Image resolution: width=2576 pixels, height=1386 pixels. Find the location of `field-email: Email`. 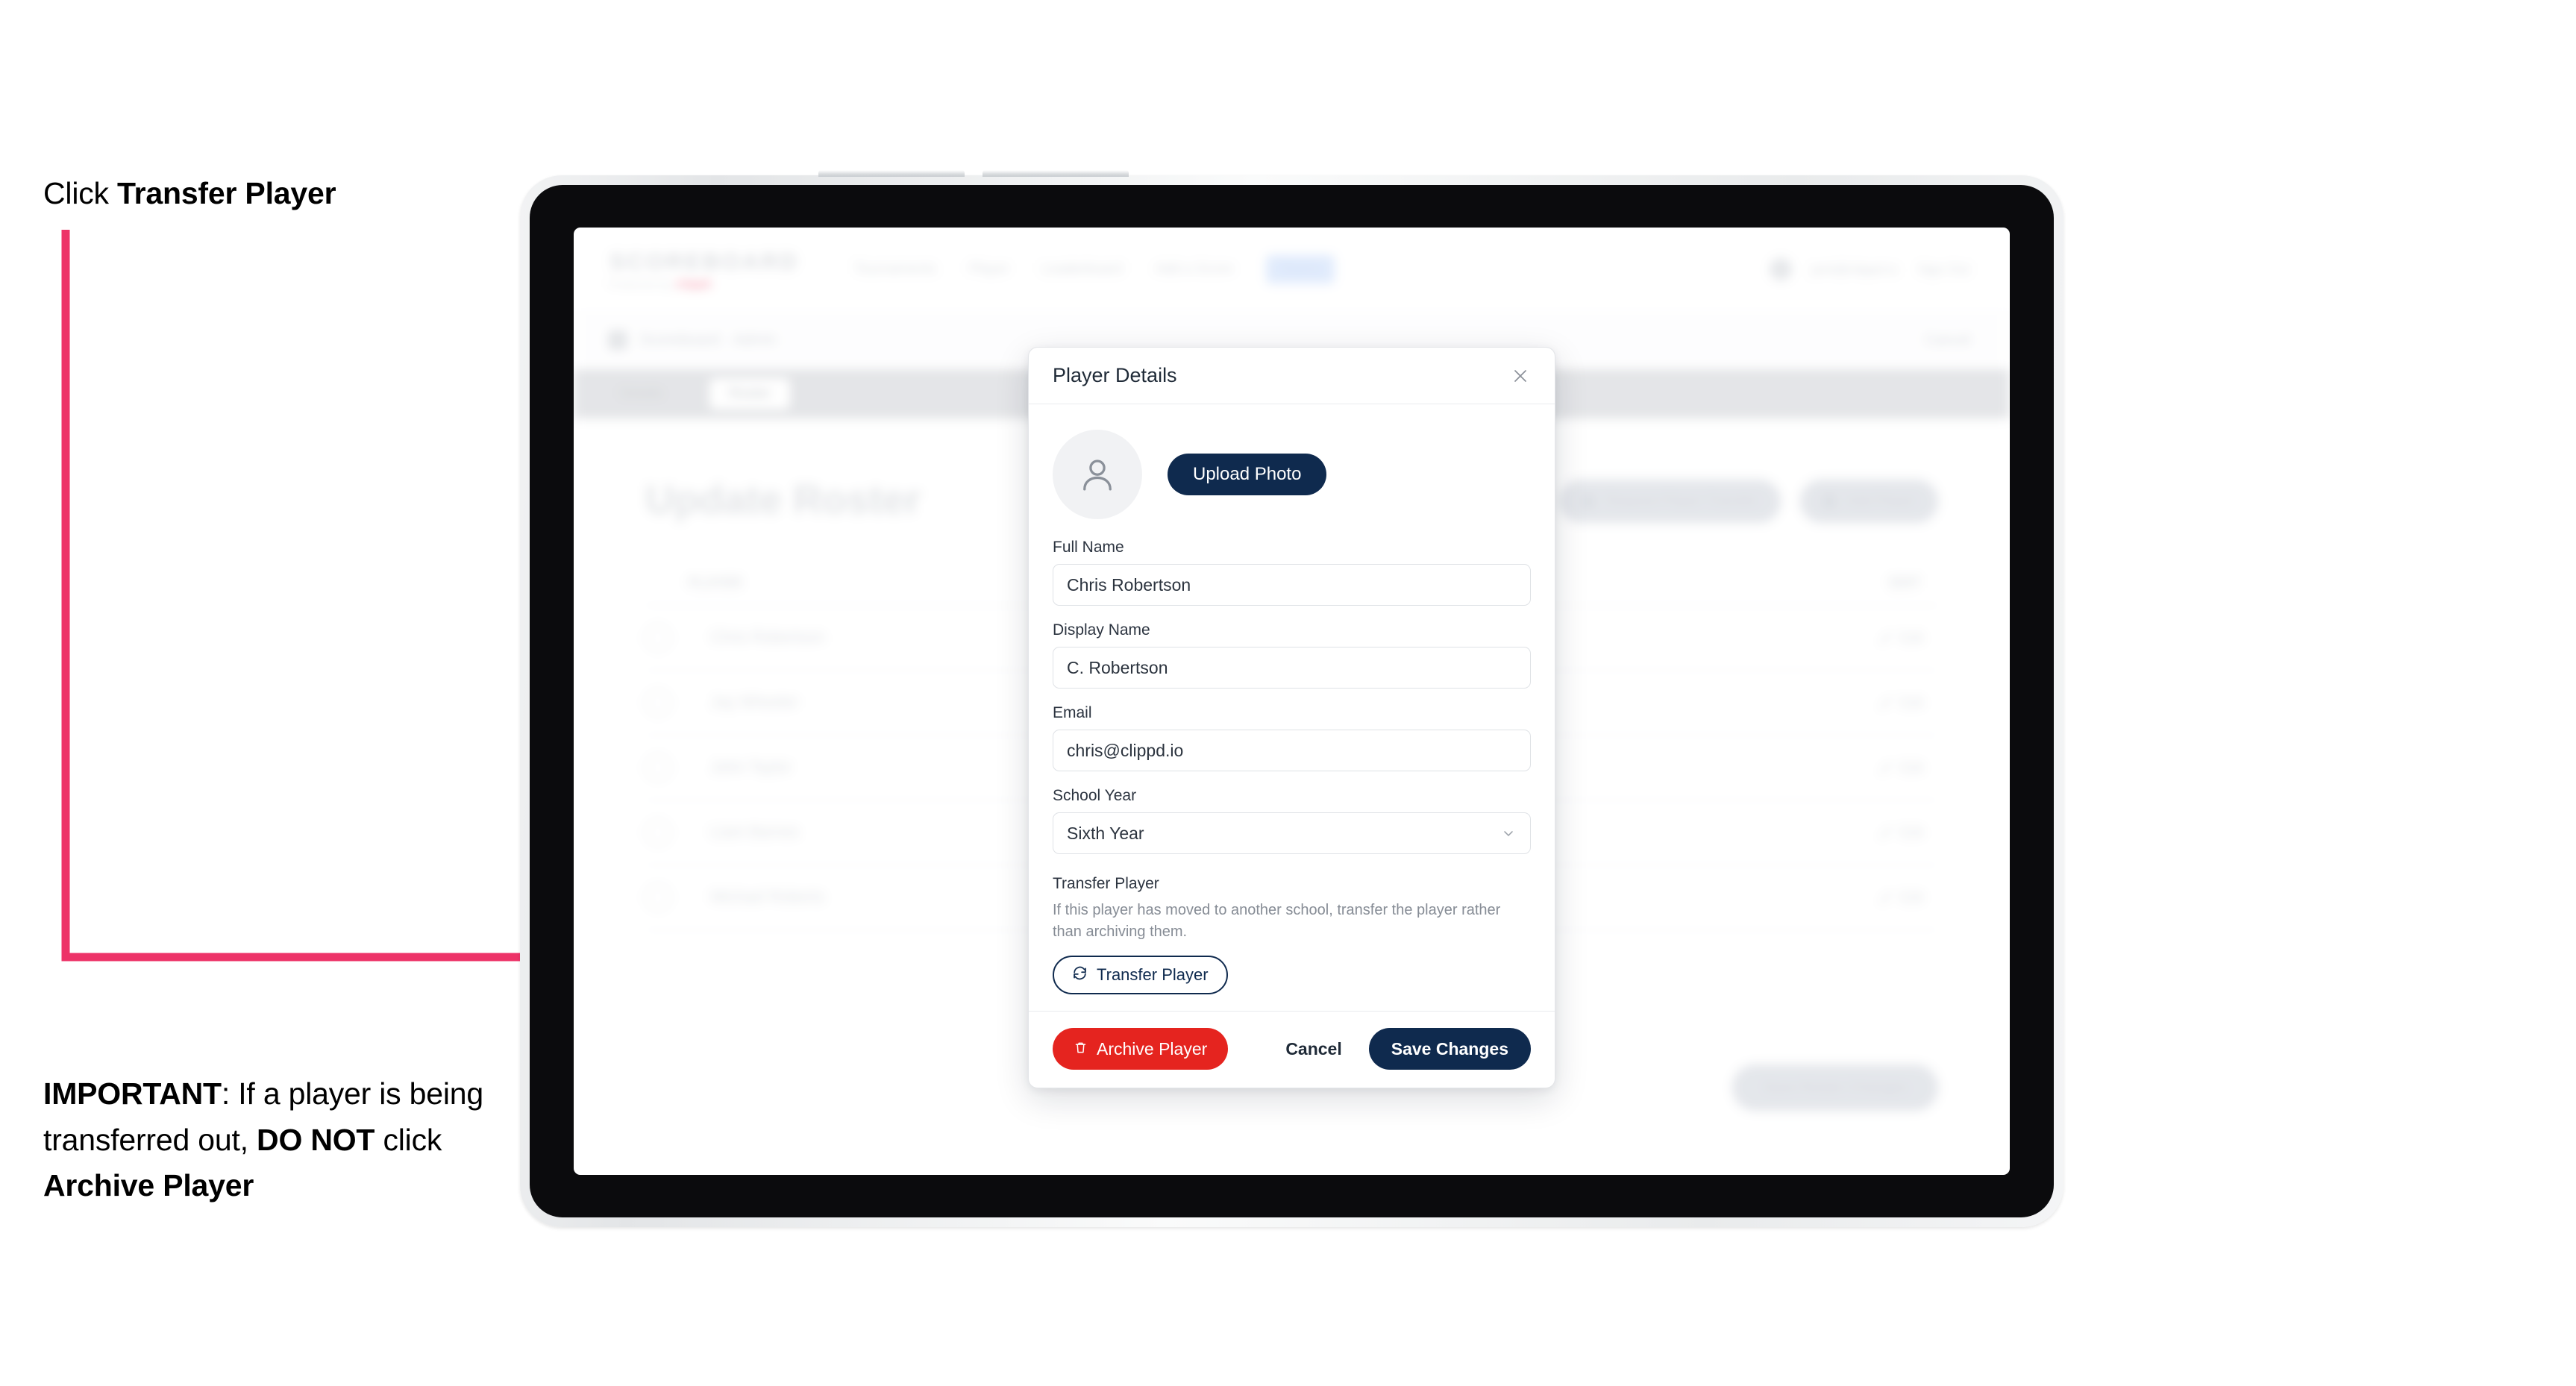

field-email: Email is located at coordinates (1292, 737).